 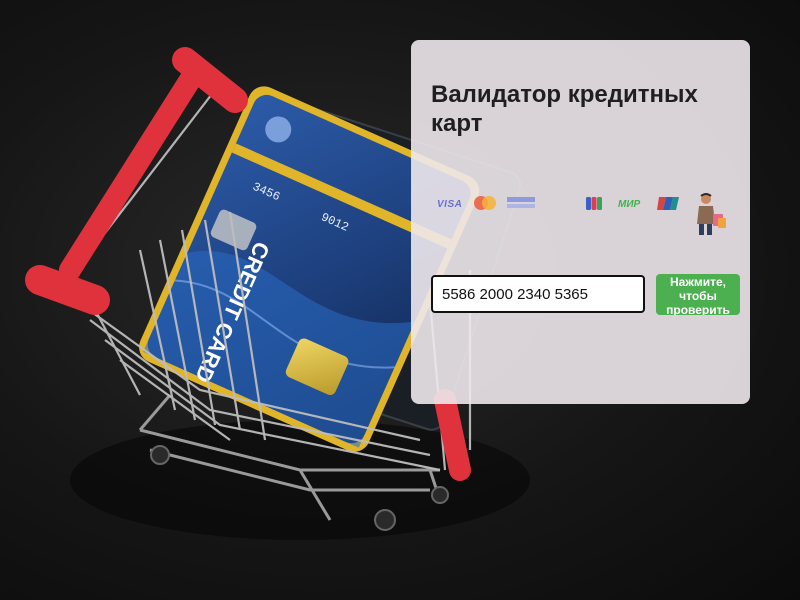 I want to click on visa-label: VISA, so click(x=450, y=204).